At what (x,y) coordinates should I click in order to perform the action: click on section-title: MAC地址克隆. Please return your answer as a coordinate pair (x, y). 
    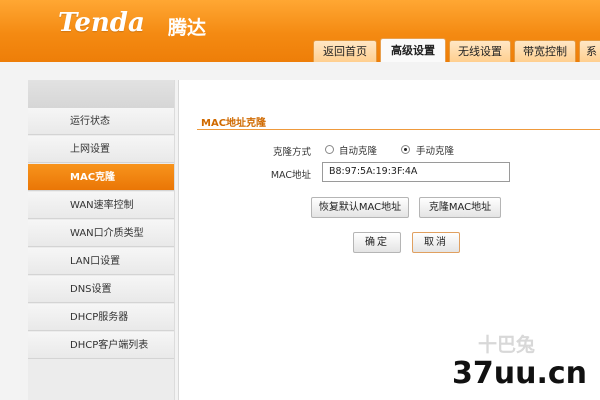
    Looking at the image, I should click on (234, 123).